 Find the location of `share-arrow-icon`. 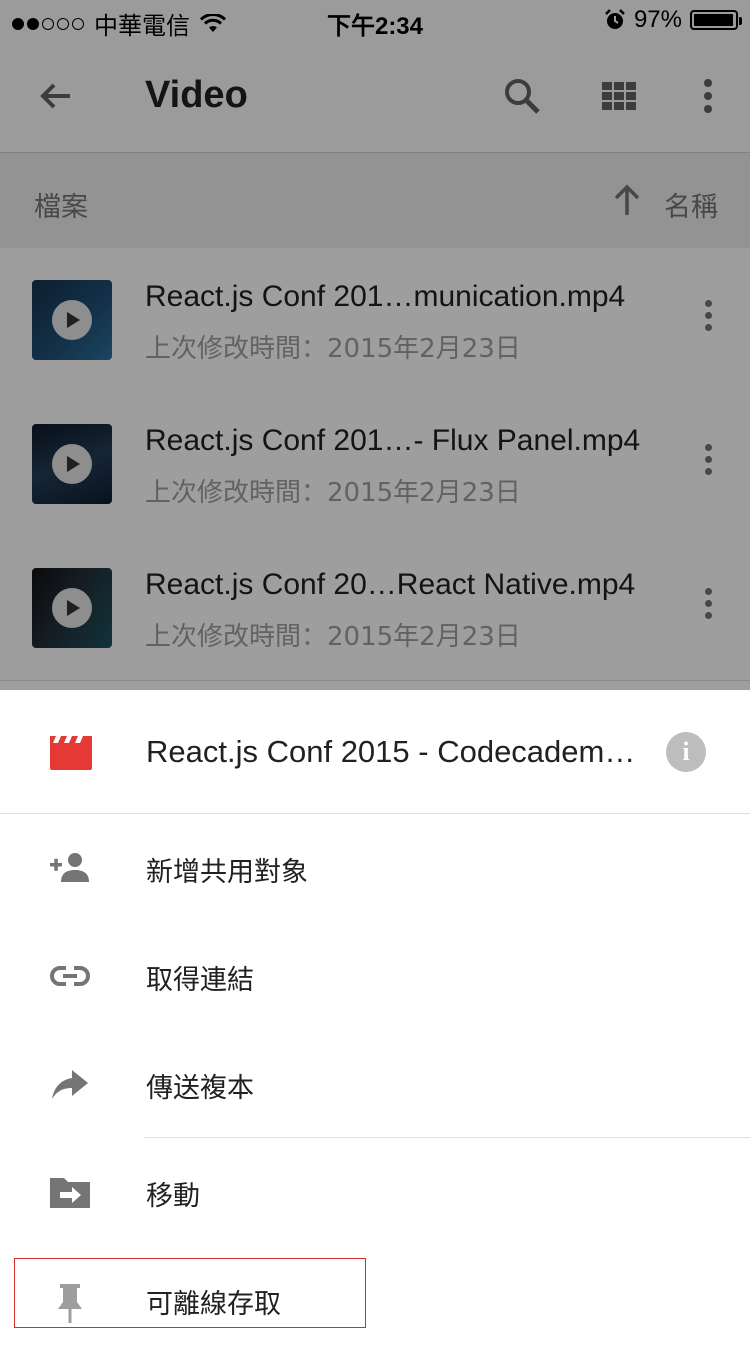

share-arrow-icon is located at coordinates (70, 1084).